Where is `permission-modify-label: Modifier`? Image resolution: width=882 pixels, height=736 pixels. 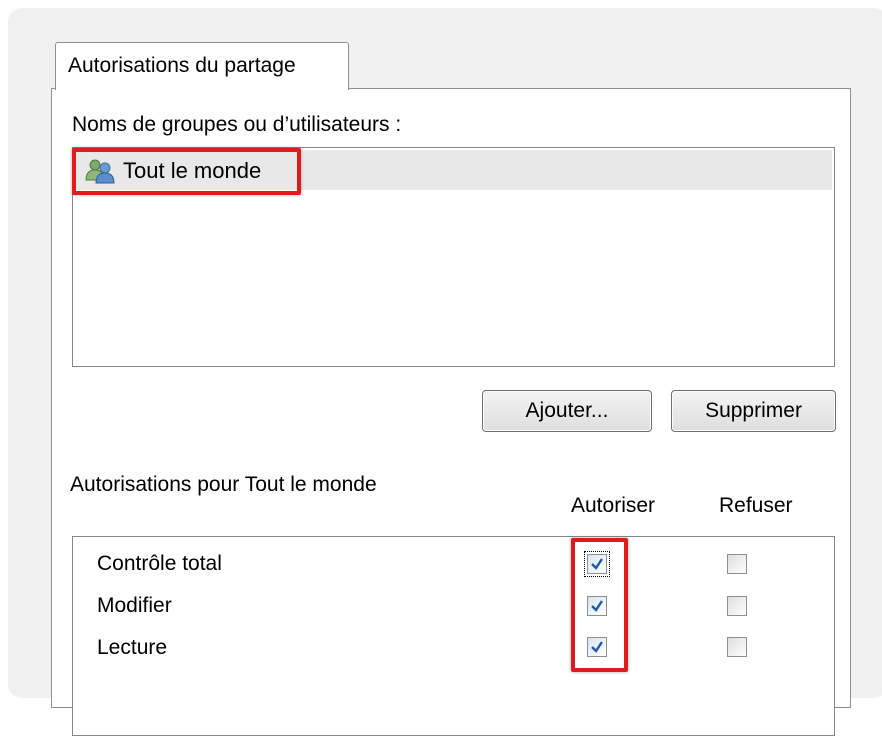 permission-modify-label: Modifier is located at coordinates (134, 605).